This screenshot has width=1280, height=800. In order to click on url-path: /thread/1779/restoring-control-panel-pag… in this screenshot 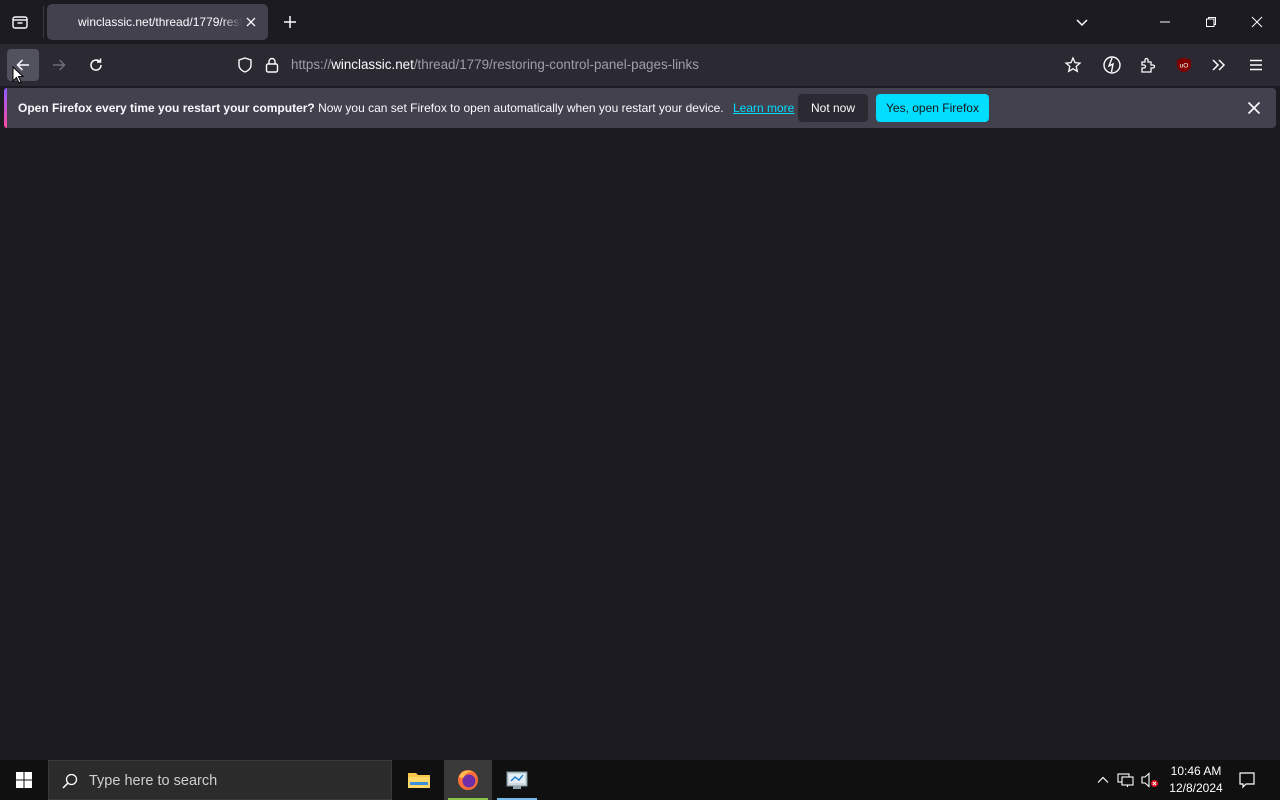, I will do `click(556, 64)`.